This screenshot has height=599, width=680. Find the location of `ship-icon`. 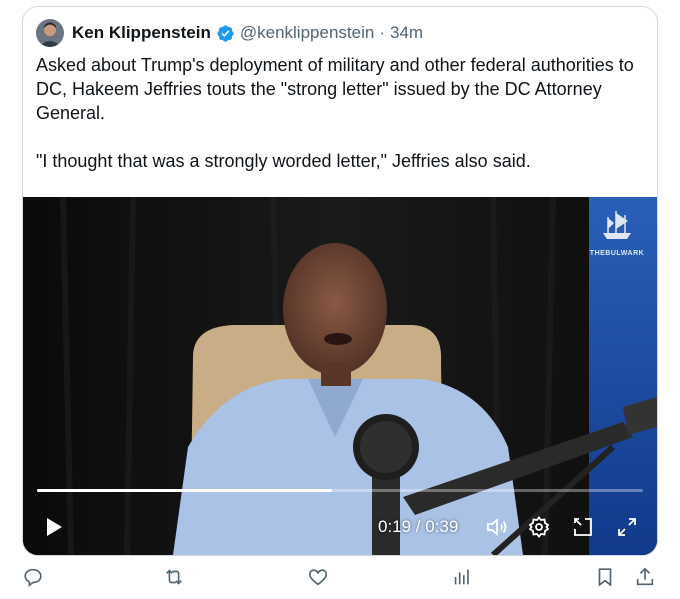

ship-icon is located at coordinates (617, 225).